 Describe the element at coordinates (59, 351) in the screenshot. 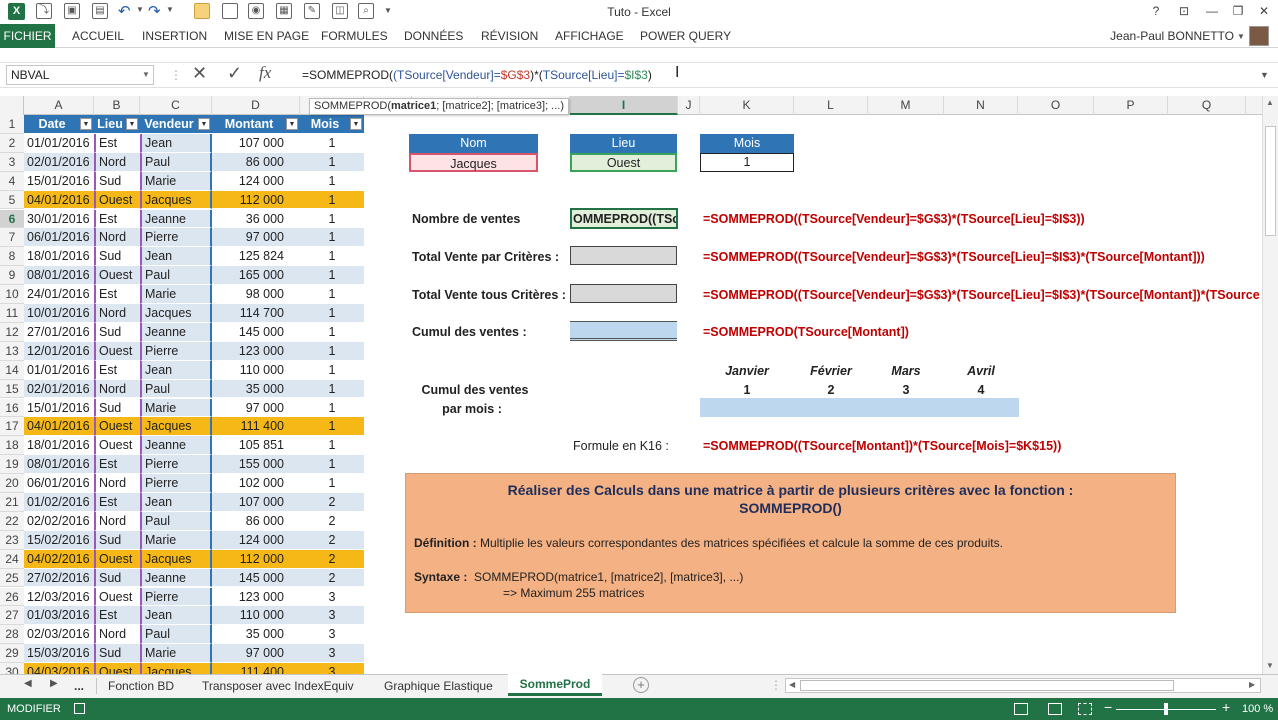

I see `table-cell: 12/01/2016` at that location.